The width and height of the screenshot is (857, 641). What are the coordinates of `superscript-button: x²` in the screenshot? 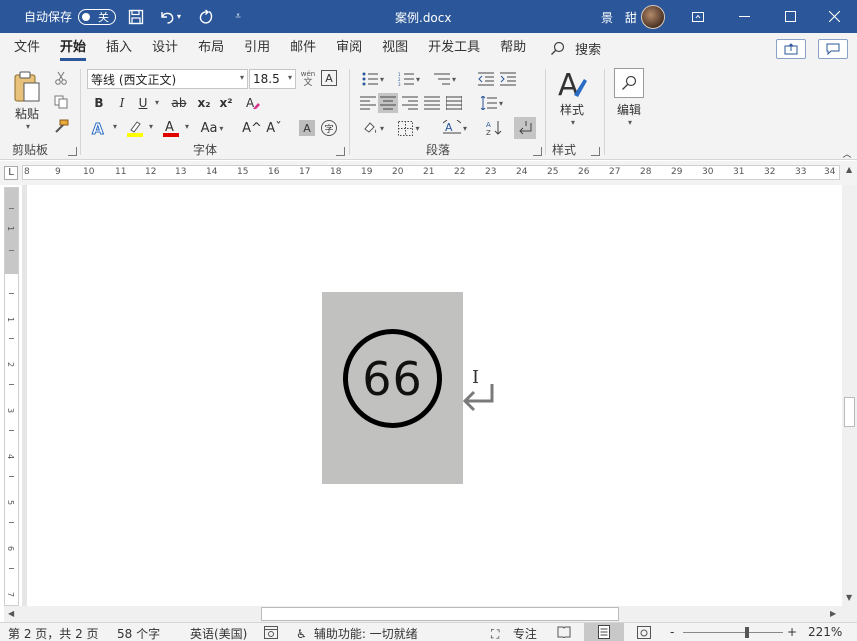 It's located at (226, 103).